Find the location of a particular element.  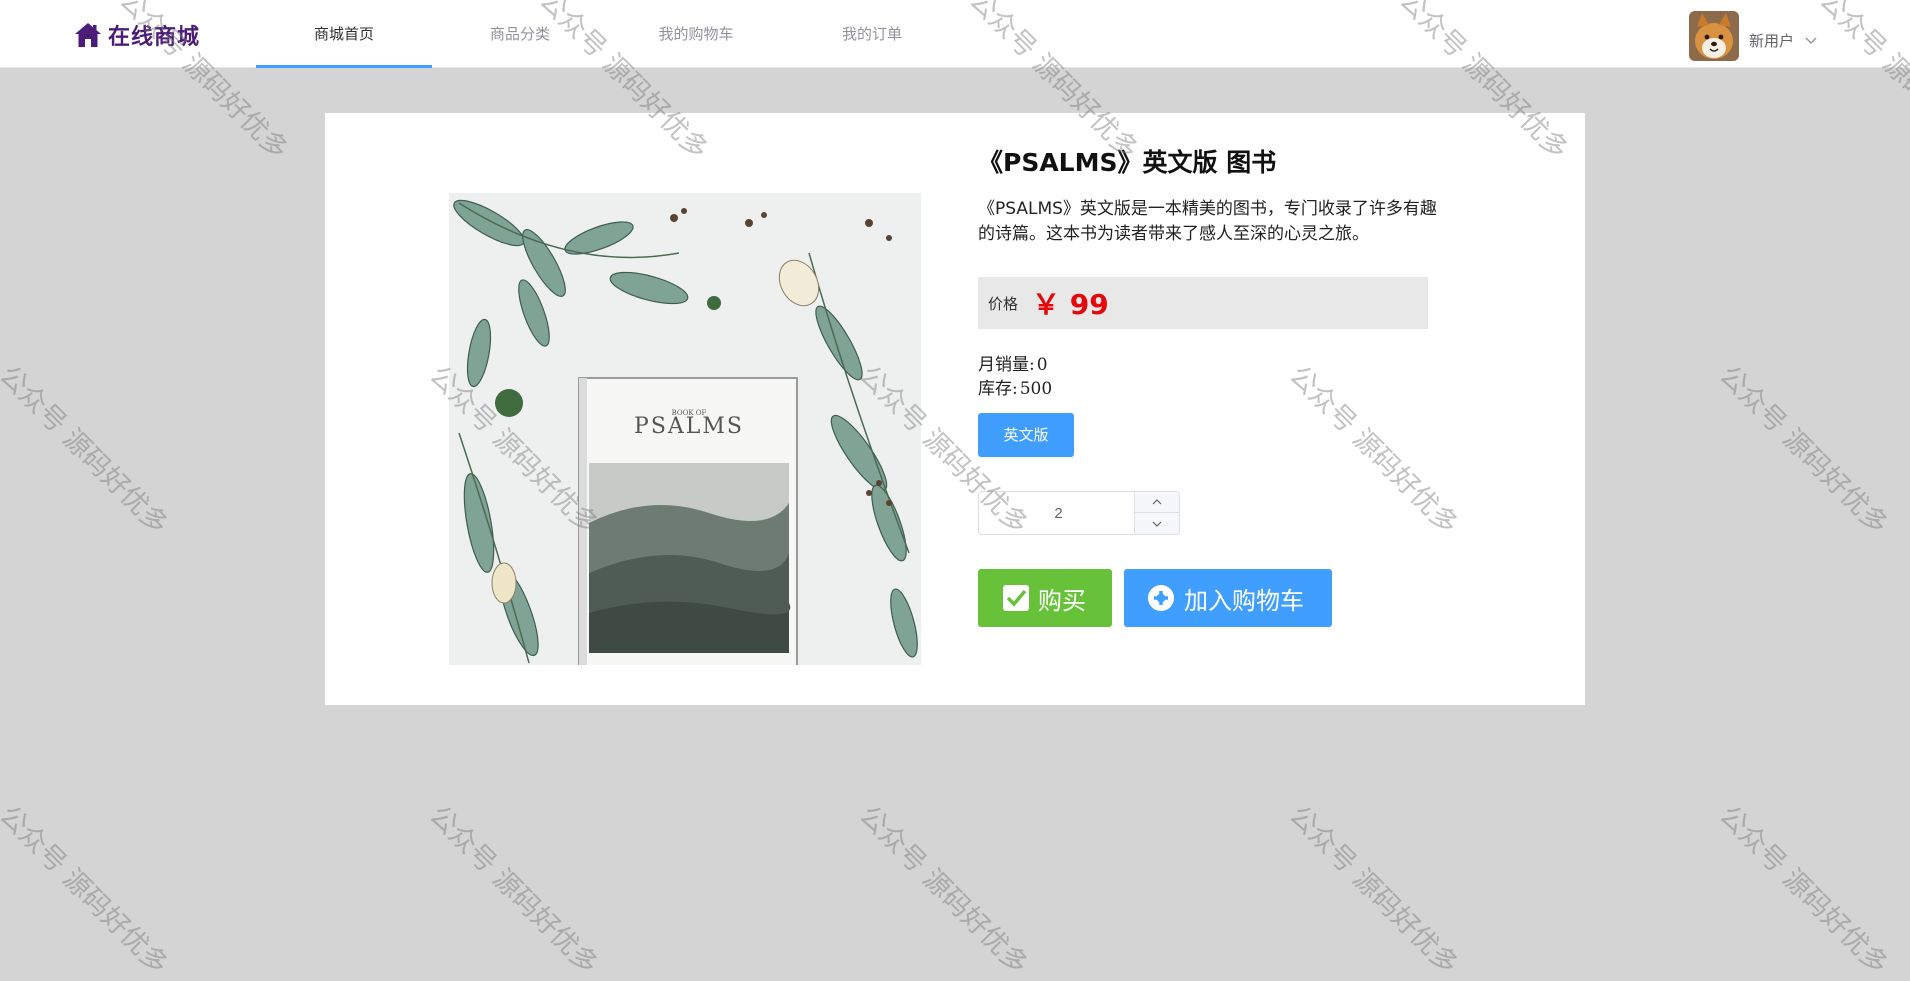

quantity-stepper is located at coordinates (1079, 513).